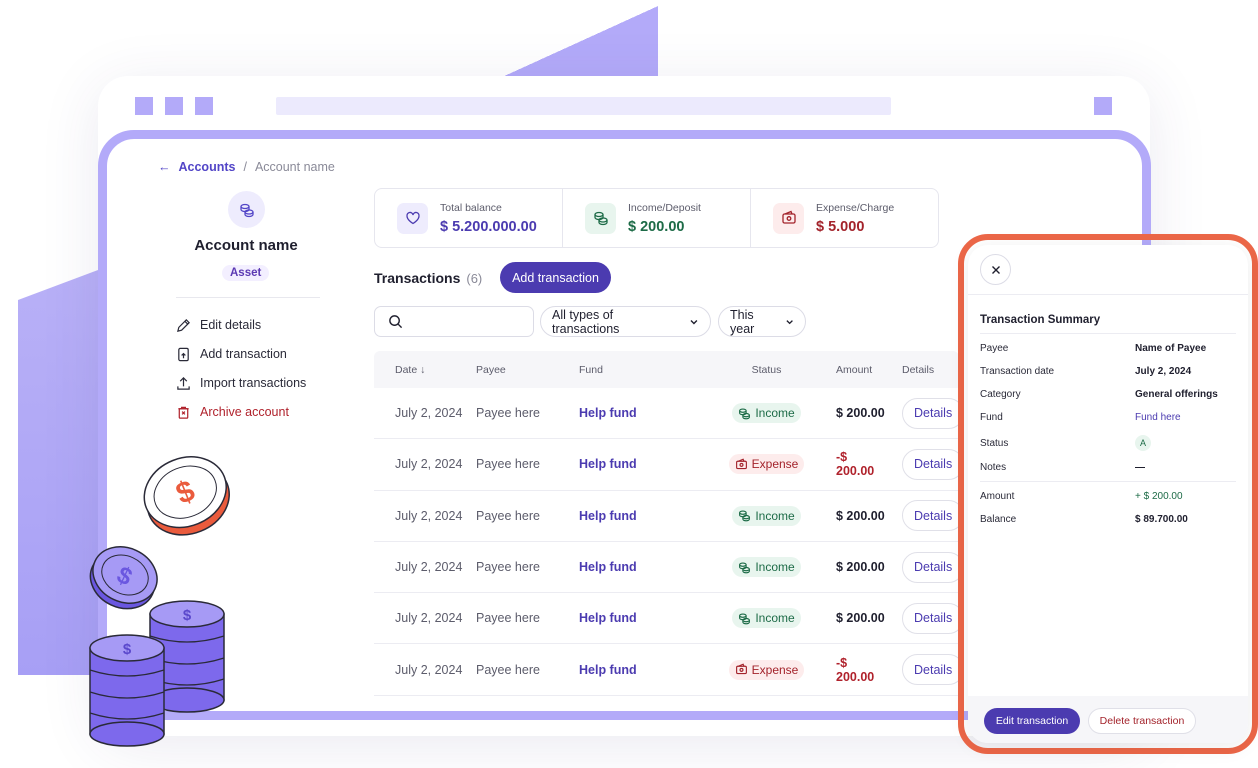 The image size is (1258, 768). I want to click on status-badge: Expense, so click(766, 464).